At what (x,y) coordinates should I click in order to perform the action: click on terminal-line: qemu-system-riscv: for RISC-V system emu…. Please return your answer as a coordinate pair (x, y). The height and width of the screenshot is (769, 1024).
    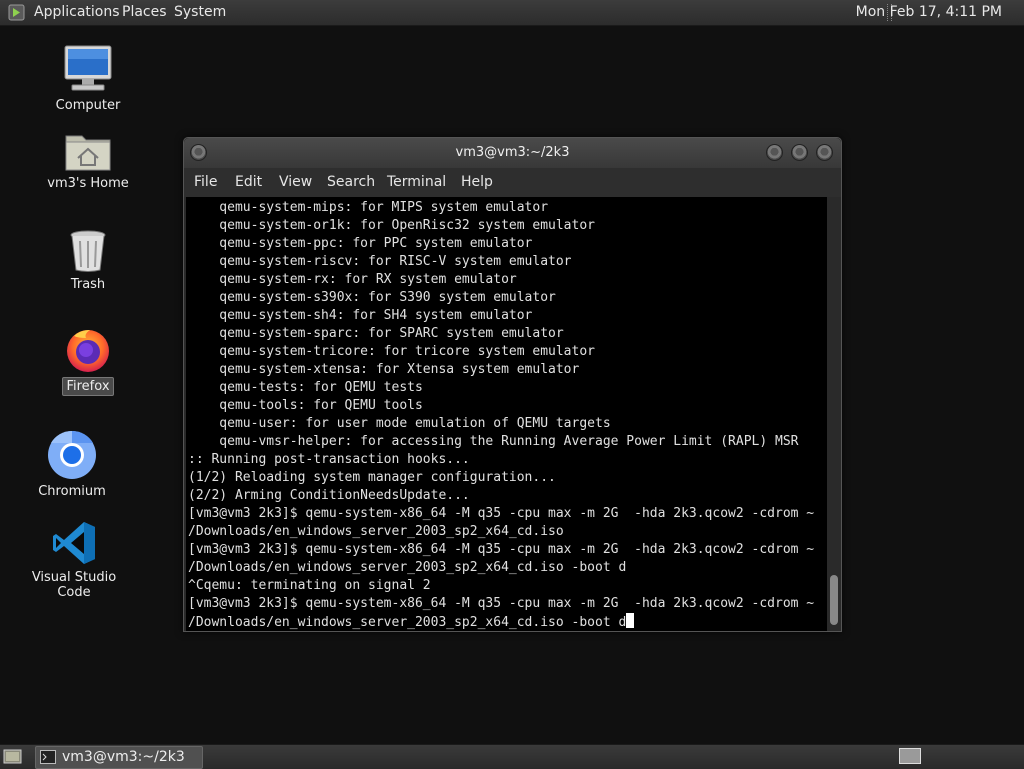
    Looking at the image, I should click on (380, 261).